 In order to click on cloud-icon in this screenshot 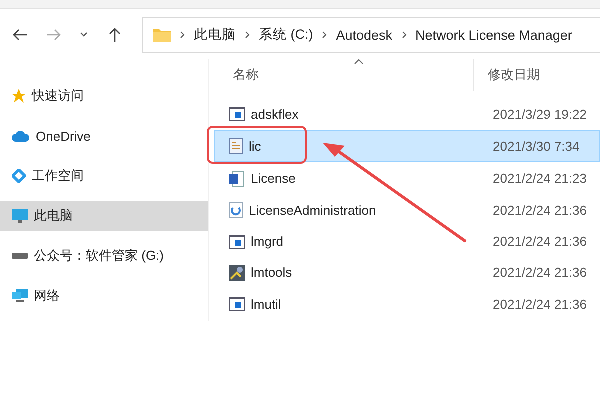, I will do `click(21, 136)`.